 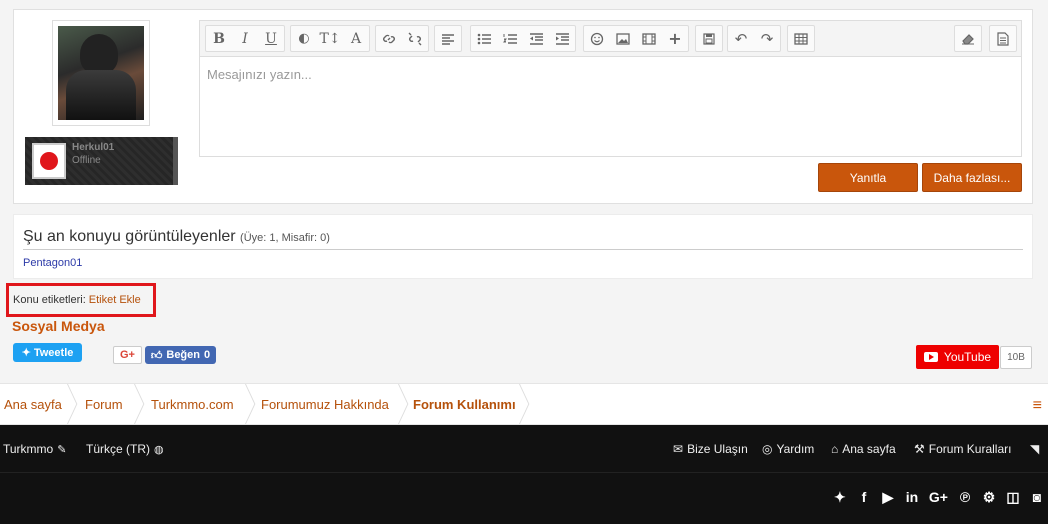 I want to click on language-name: Türkçe (TR), so click(x=118, y=449).